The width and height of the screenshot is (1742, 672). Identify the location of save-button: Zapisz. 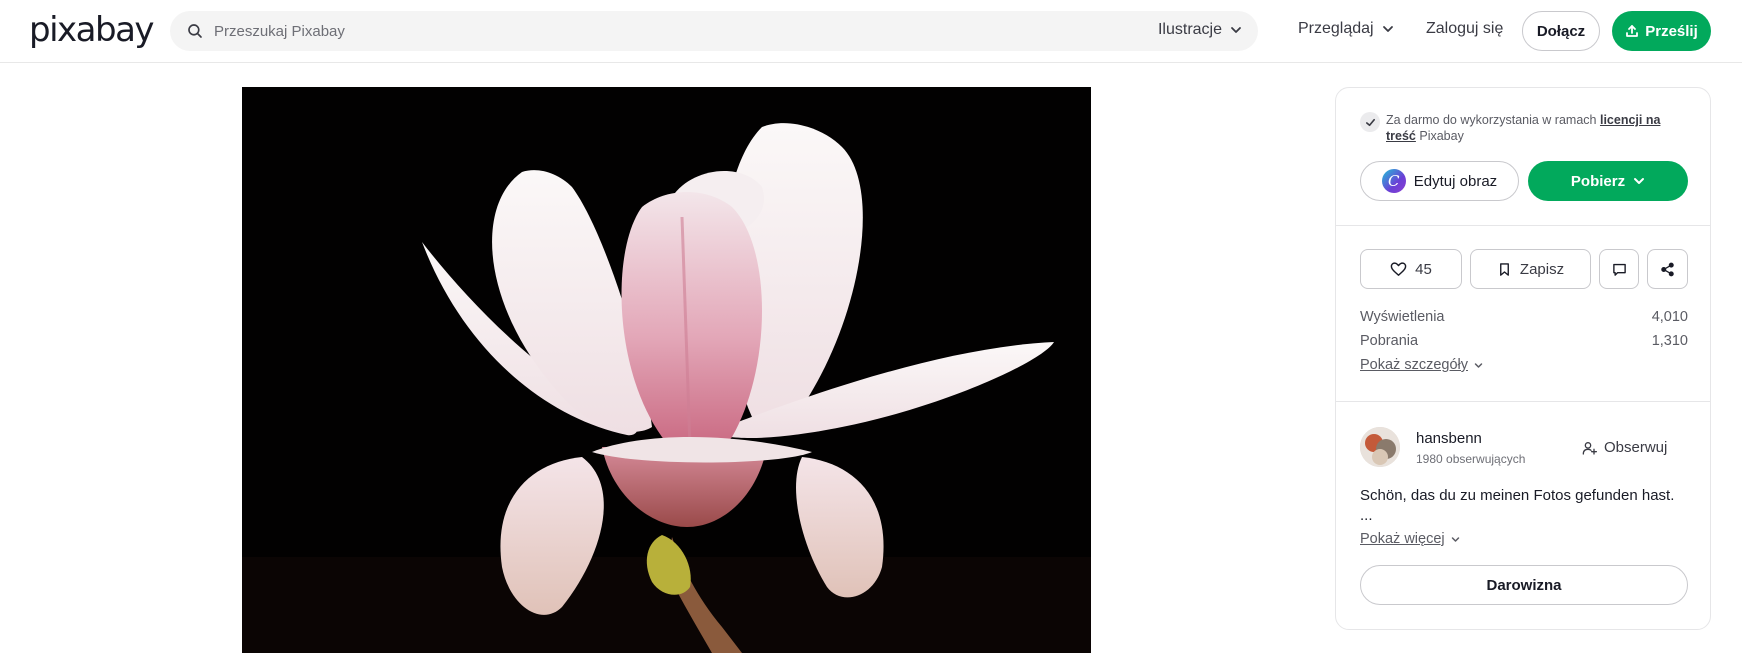
(1530, 269).